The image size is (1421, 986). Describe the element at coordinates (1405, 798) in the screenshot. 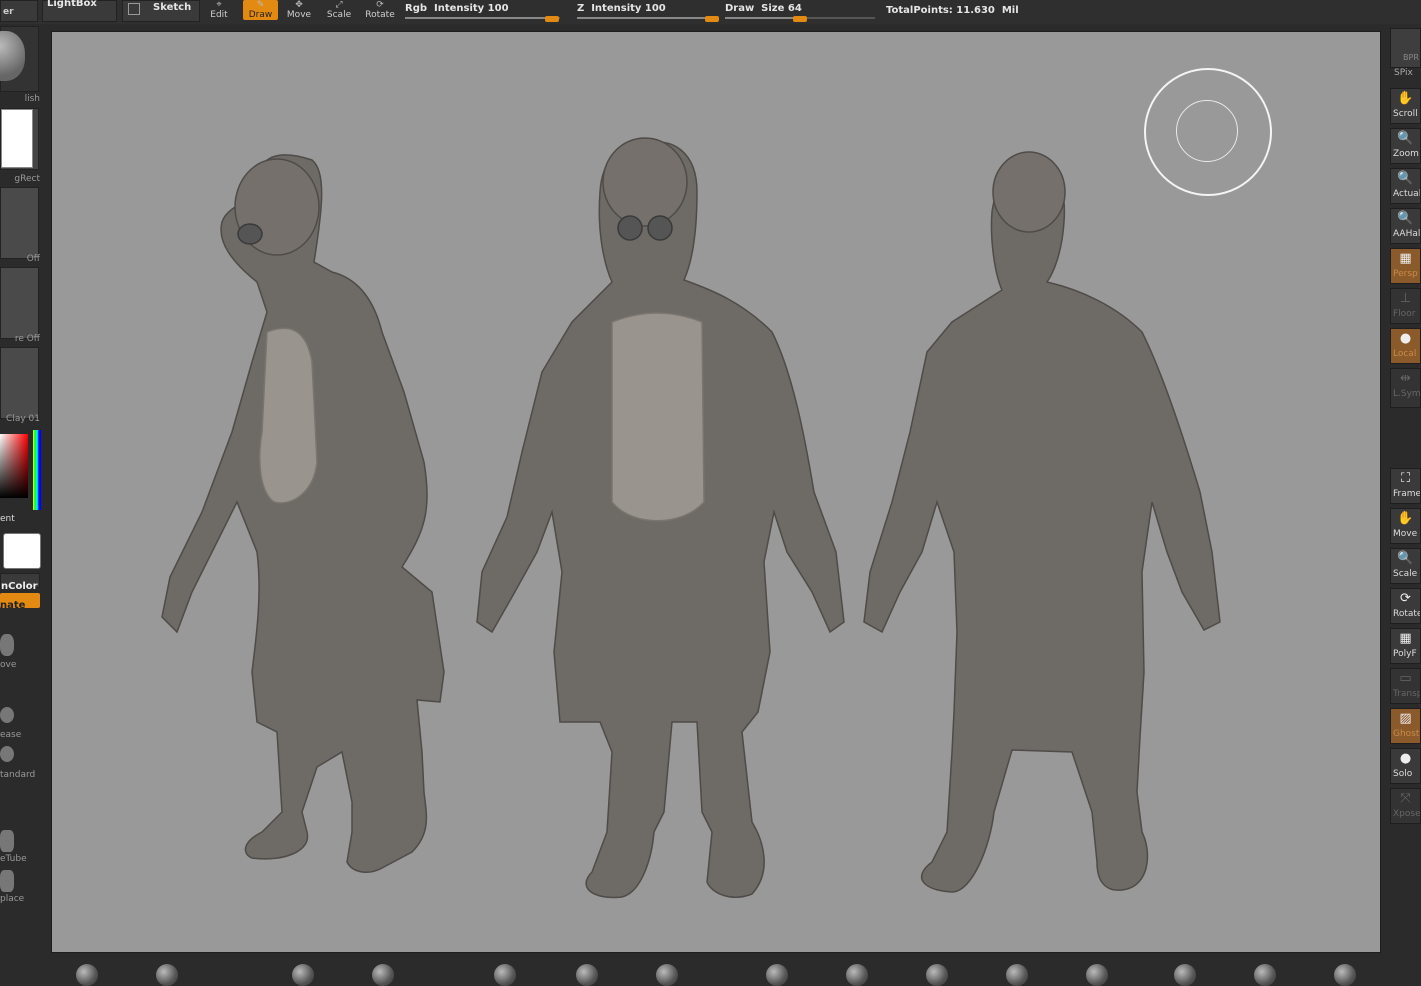

I see `xpose-icon: ⤧` at that location.